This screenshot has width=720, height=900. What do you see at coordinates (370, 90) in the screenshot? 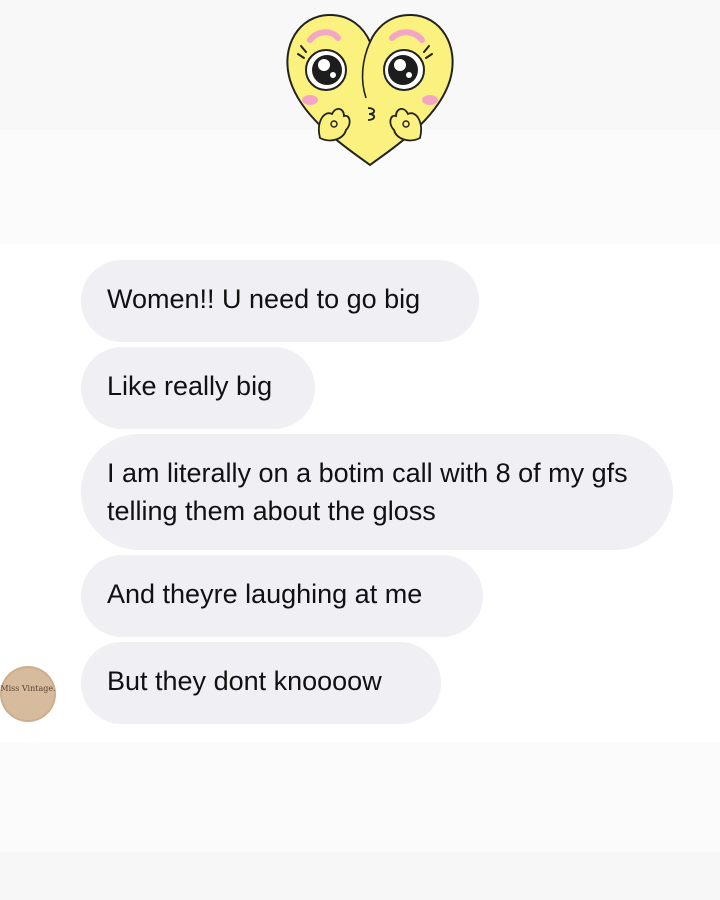
I see `heart-face-sticker-icon` at bounding box center [370, 90].